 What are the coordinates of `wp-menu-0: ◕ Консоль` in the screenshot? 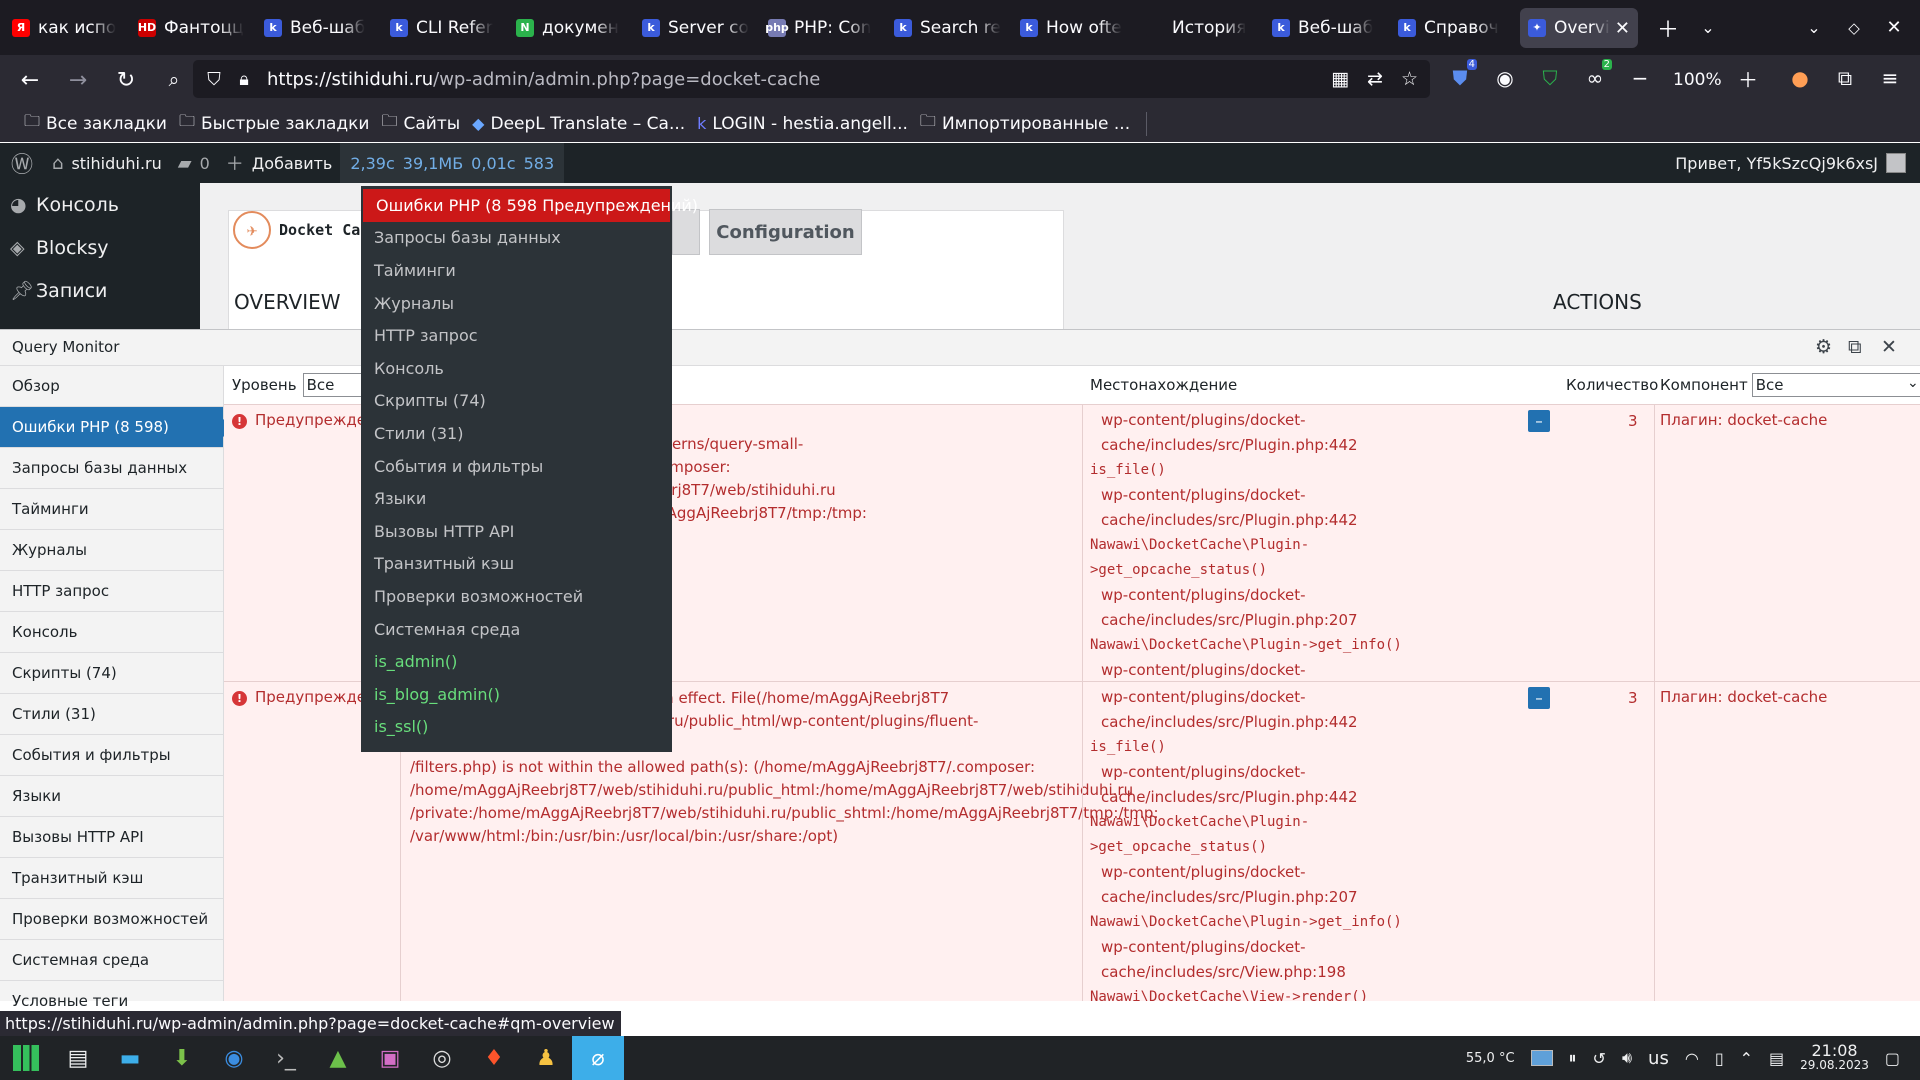 It's located at (100, 204).